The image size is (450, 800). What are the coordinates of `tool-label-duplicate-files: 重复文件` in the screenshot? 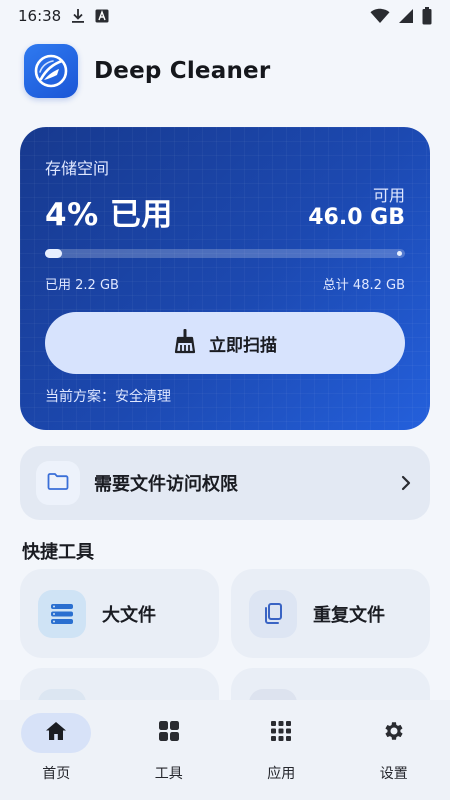 It's located at (349, 615).